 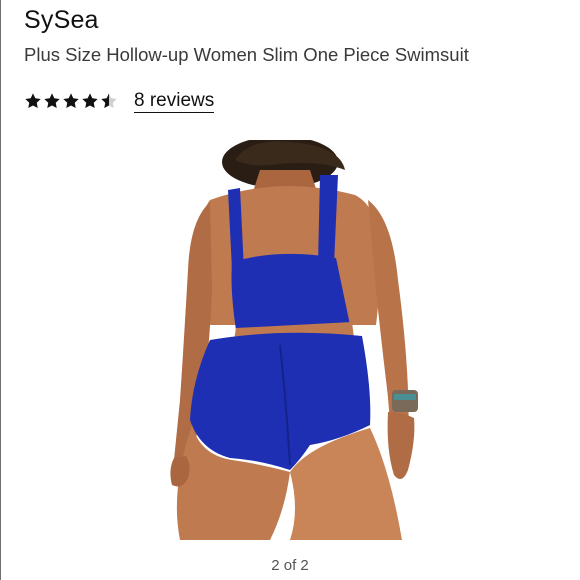 I want to click on swimsuit-top, so click(x=290, y=291).